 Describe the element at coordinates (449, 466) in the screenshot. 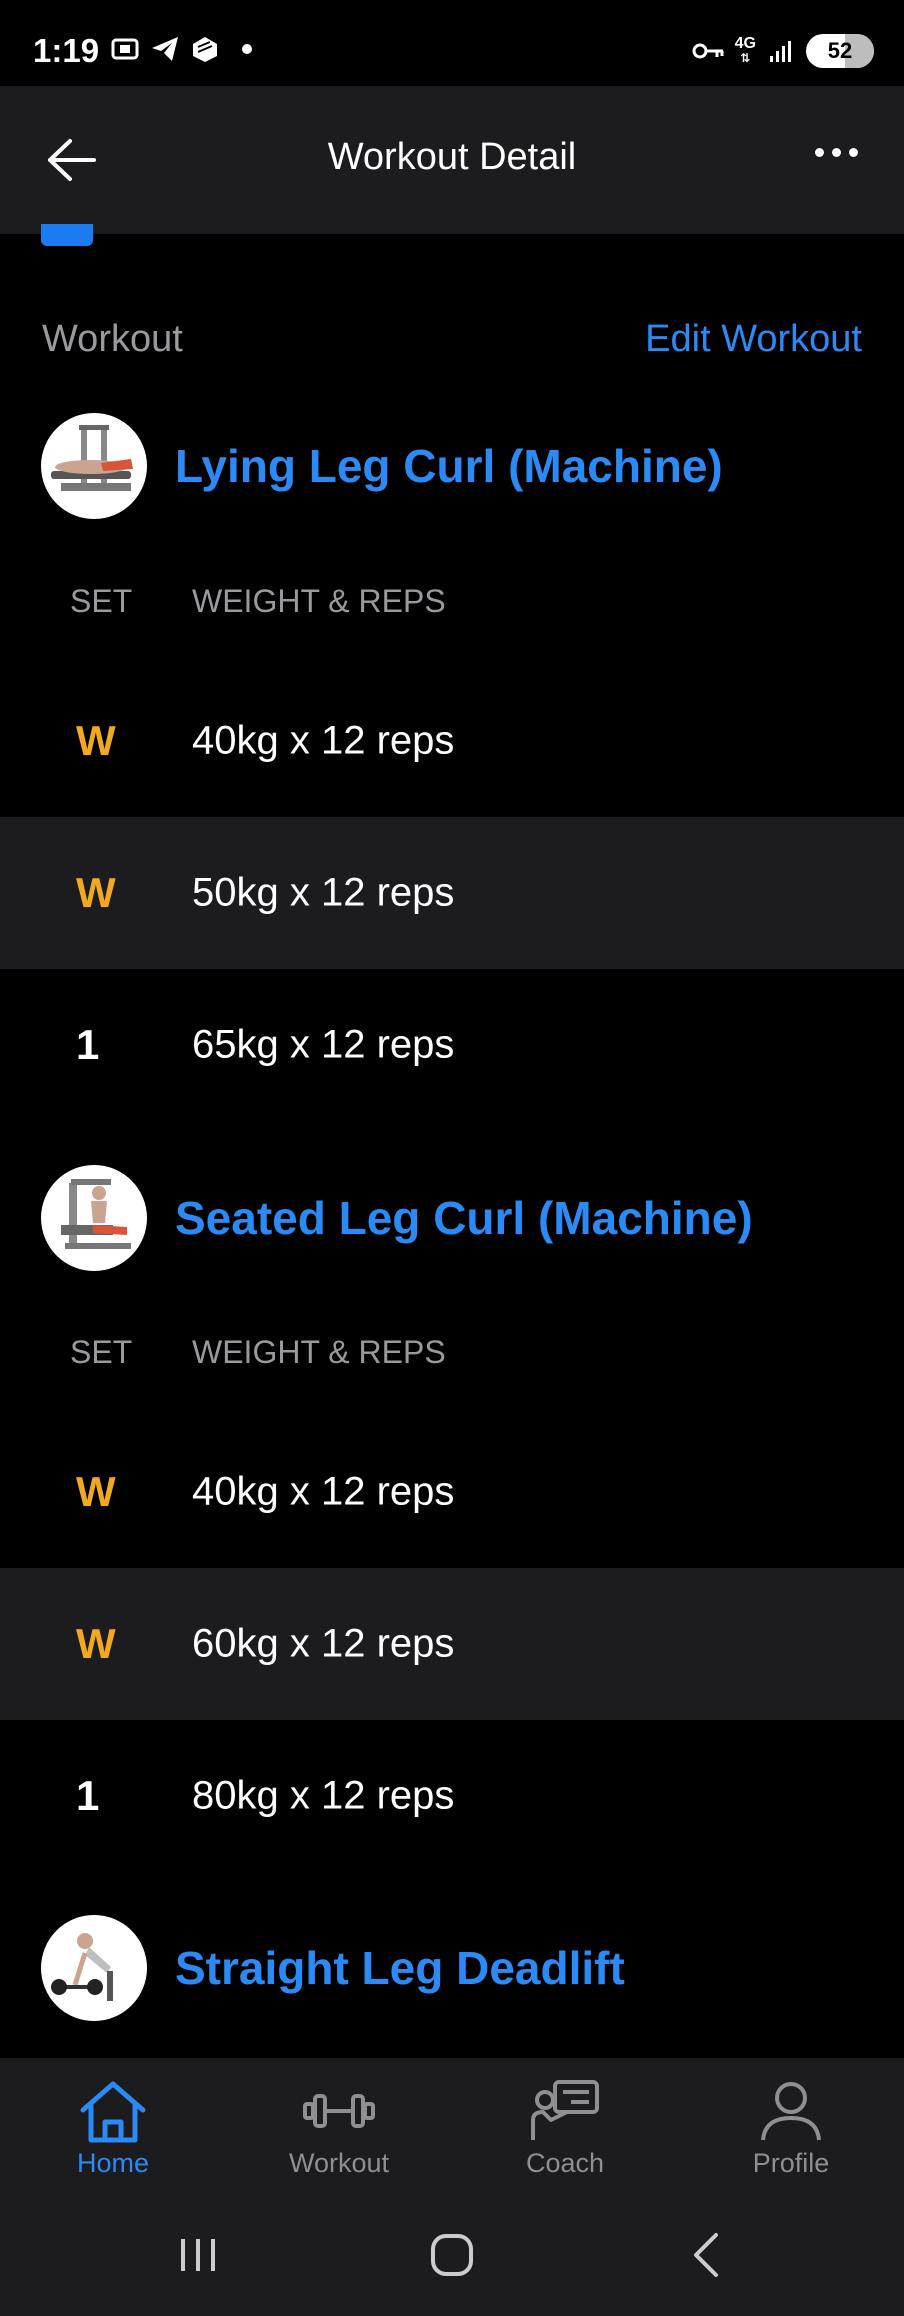

I see `exercise-name: Lying Leg Curl (Machine)` at that location.